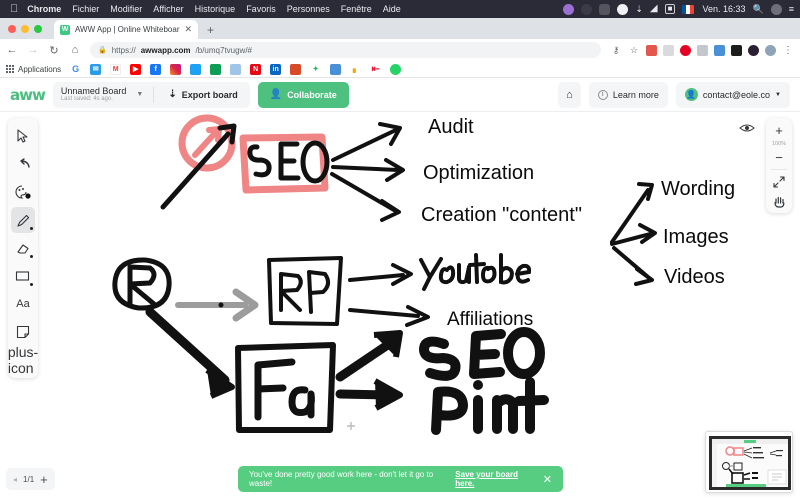 The height and width of the screenshot is (500, 800). What do you see at coordinates (376, 69) in the screenshot?
I see `bookmark-elementor-icon: ⇤` at bounding box center [376, 69].